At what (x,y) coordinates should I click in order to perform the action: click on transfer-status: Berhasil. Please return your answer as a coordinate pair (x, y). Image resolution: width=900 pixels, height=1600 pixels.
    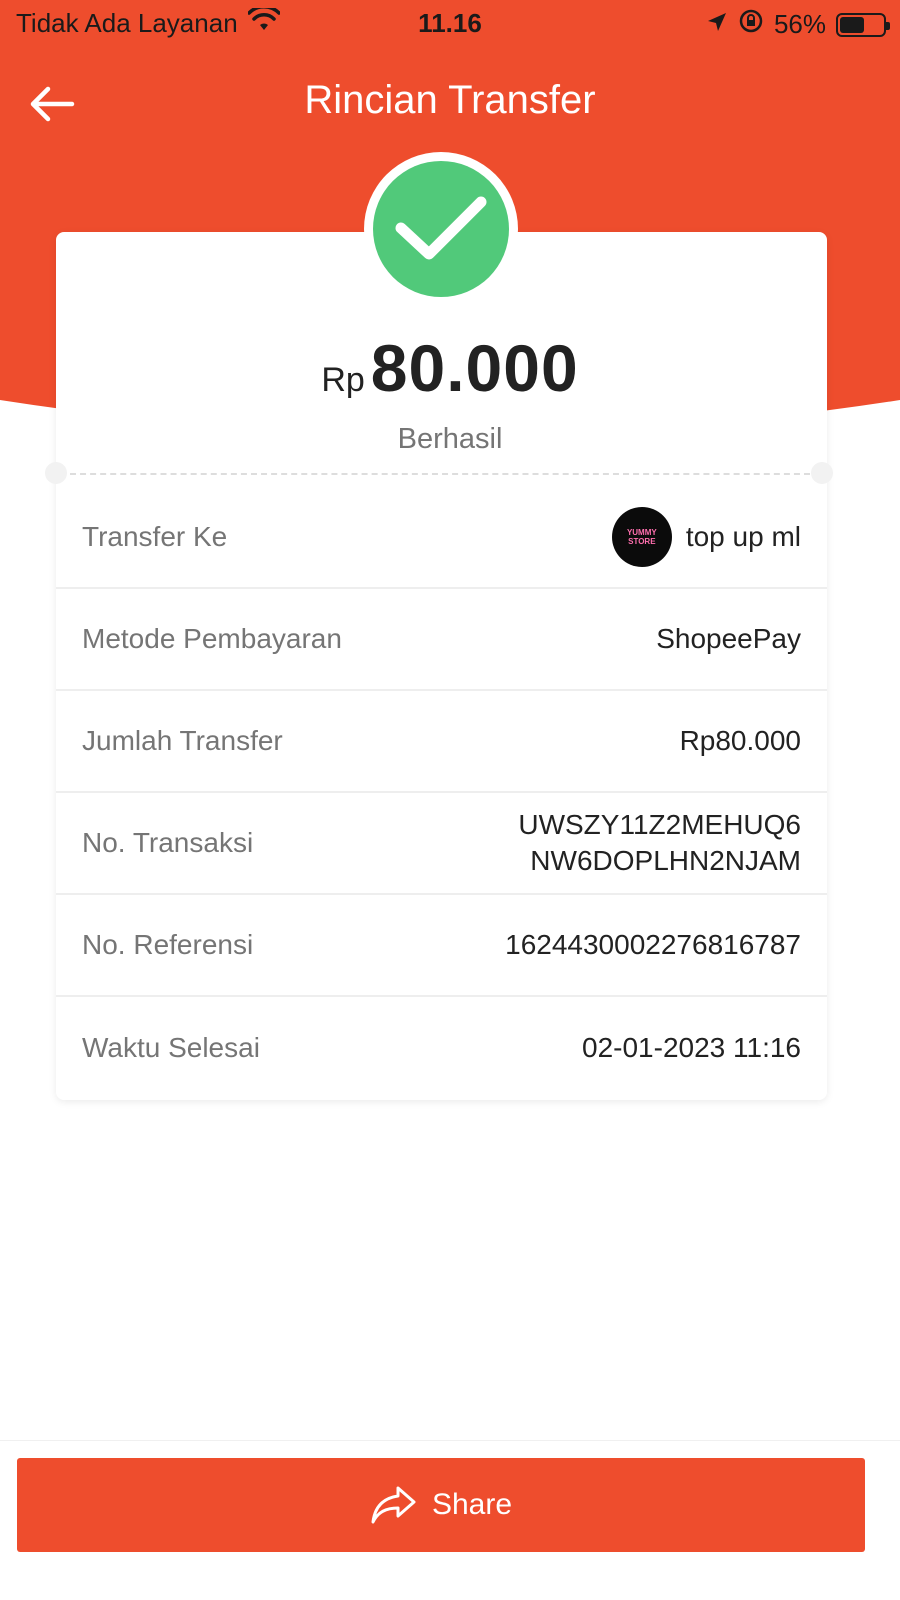
    Looking at the image, I should click on (450, 439).